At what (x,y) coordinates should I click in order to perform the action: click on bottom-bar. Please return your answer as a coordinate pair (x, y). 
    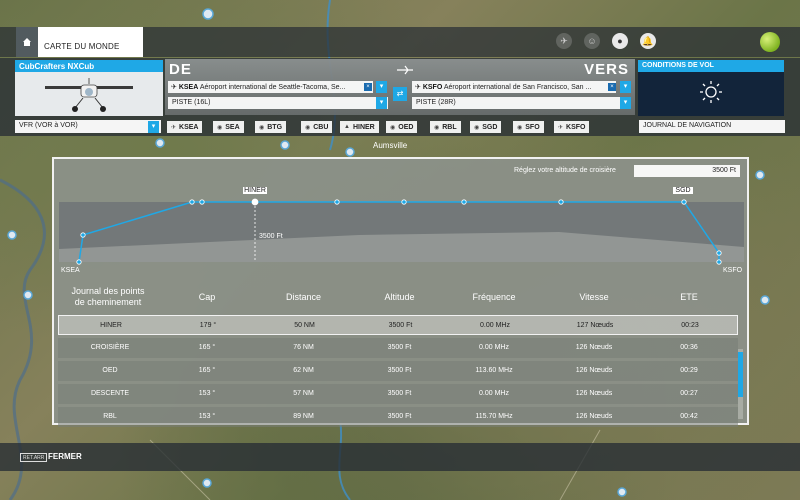
    Looking at the image, I should click on (400, 457).